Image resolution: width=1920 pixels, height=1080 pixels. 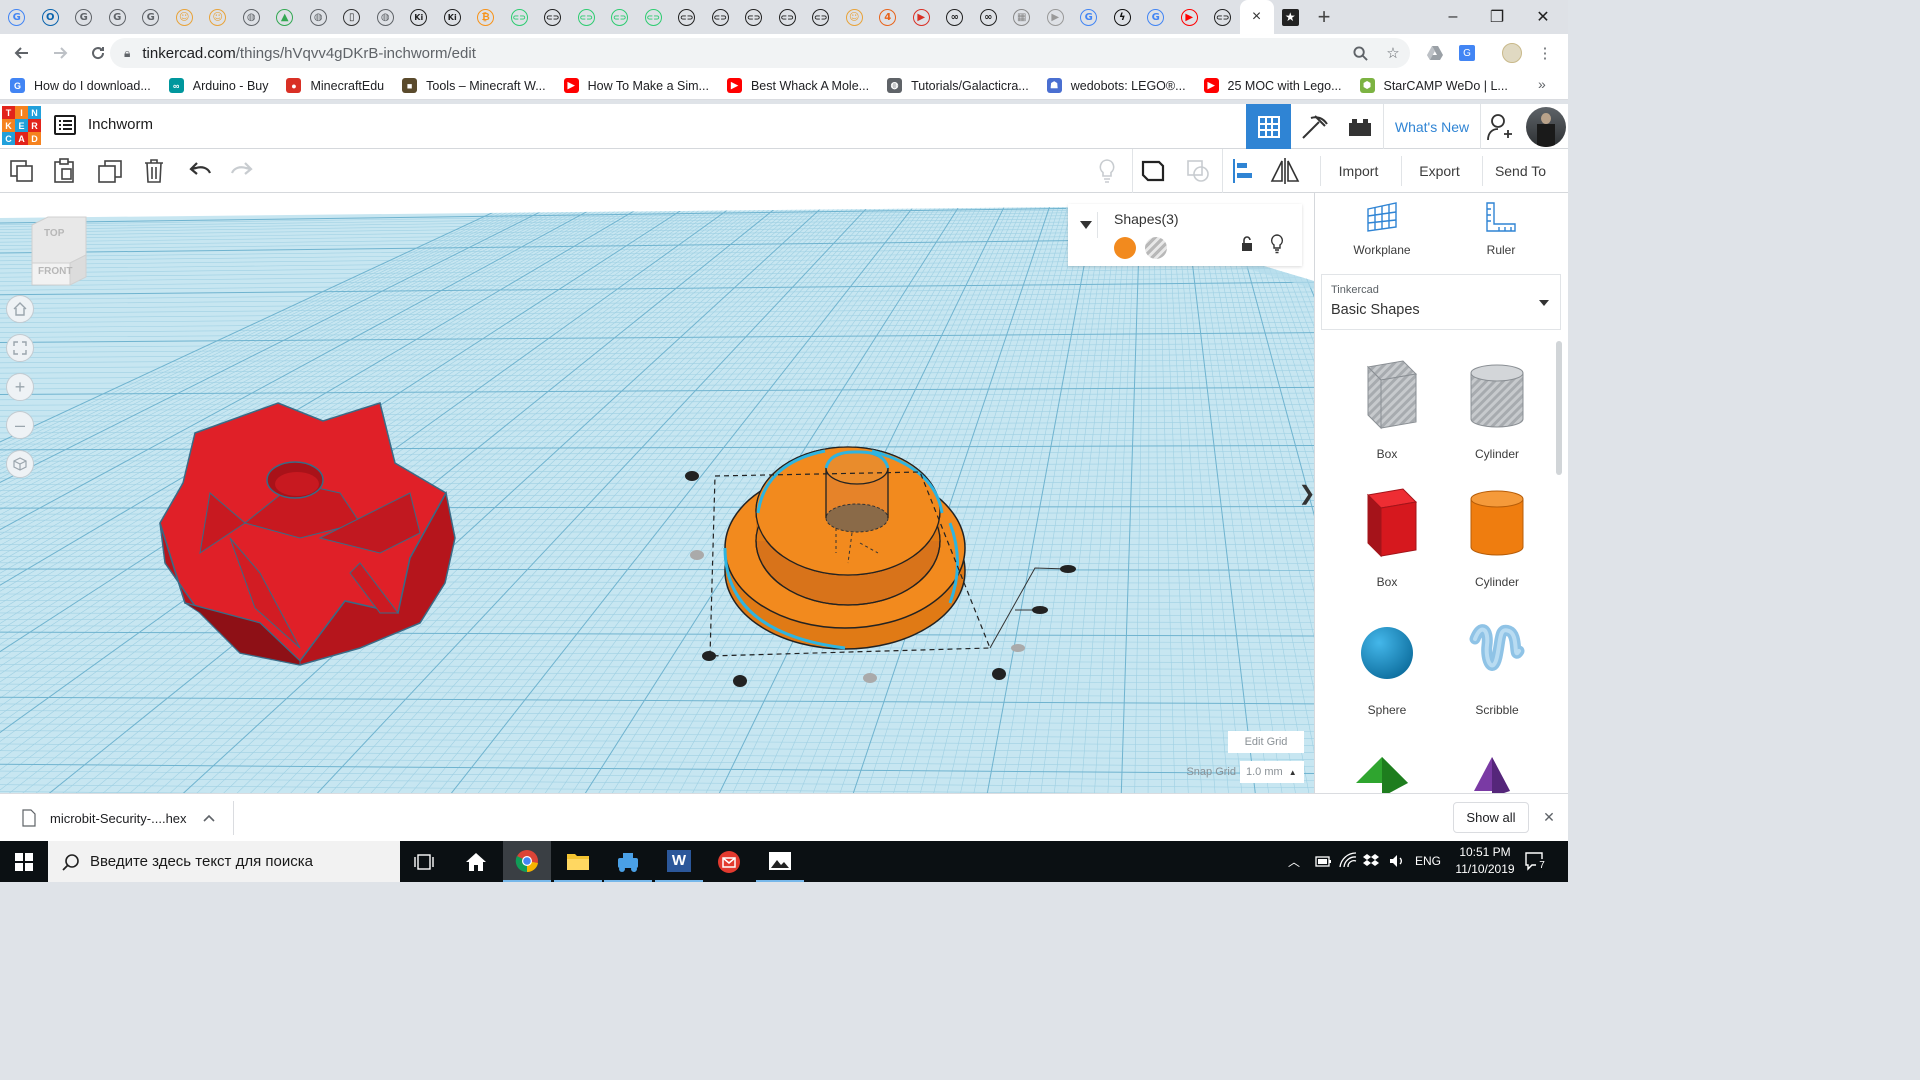 I want to click on clock: 10:51 PM 11/10/2019, so click(x=1485, y=861).